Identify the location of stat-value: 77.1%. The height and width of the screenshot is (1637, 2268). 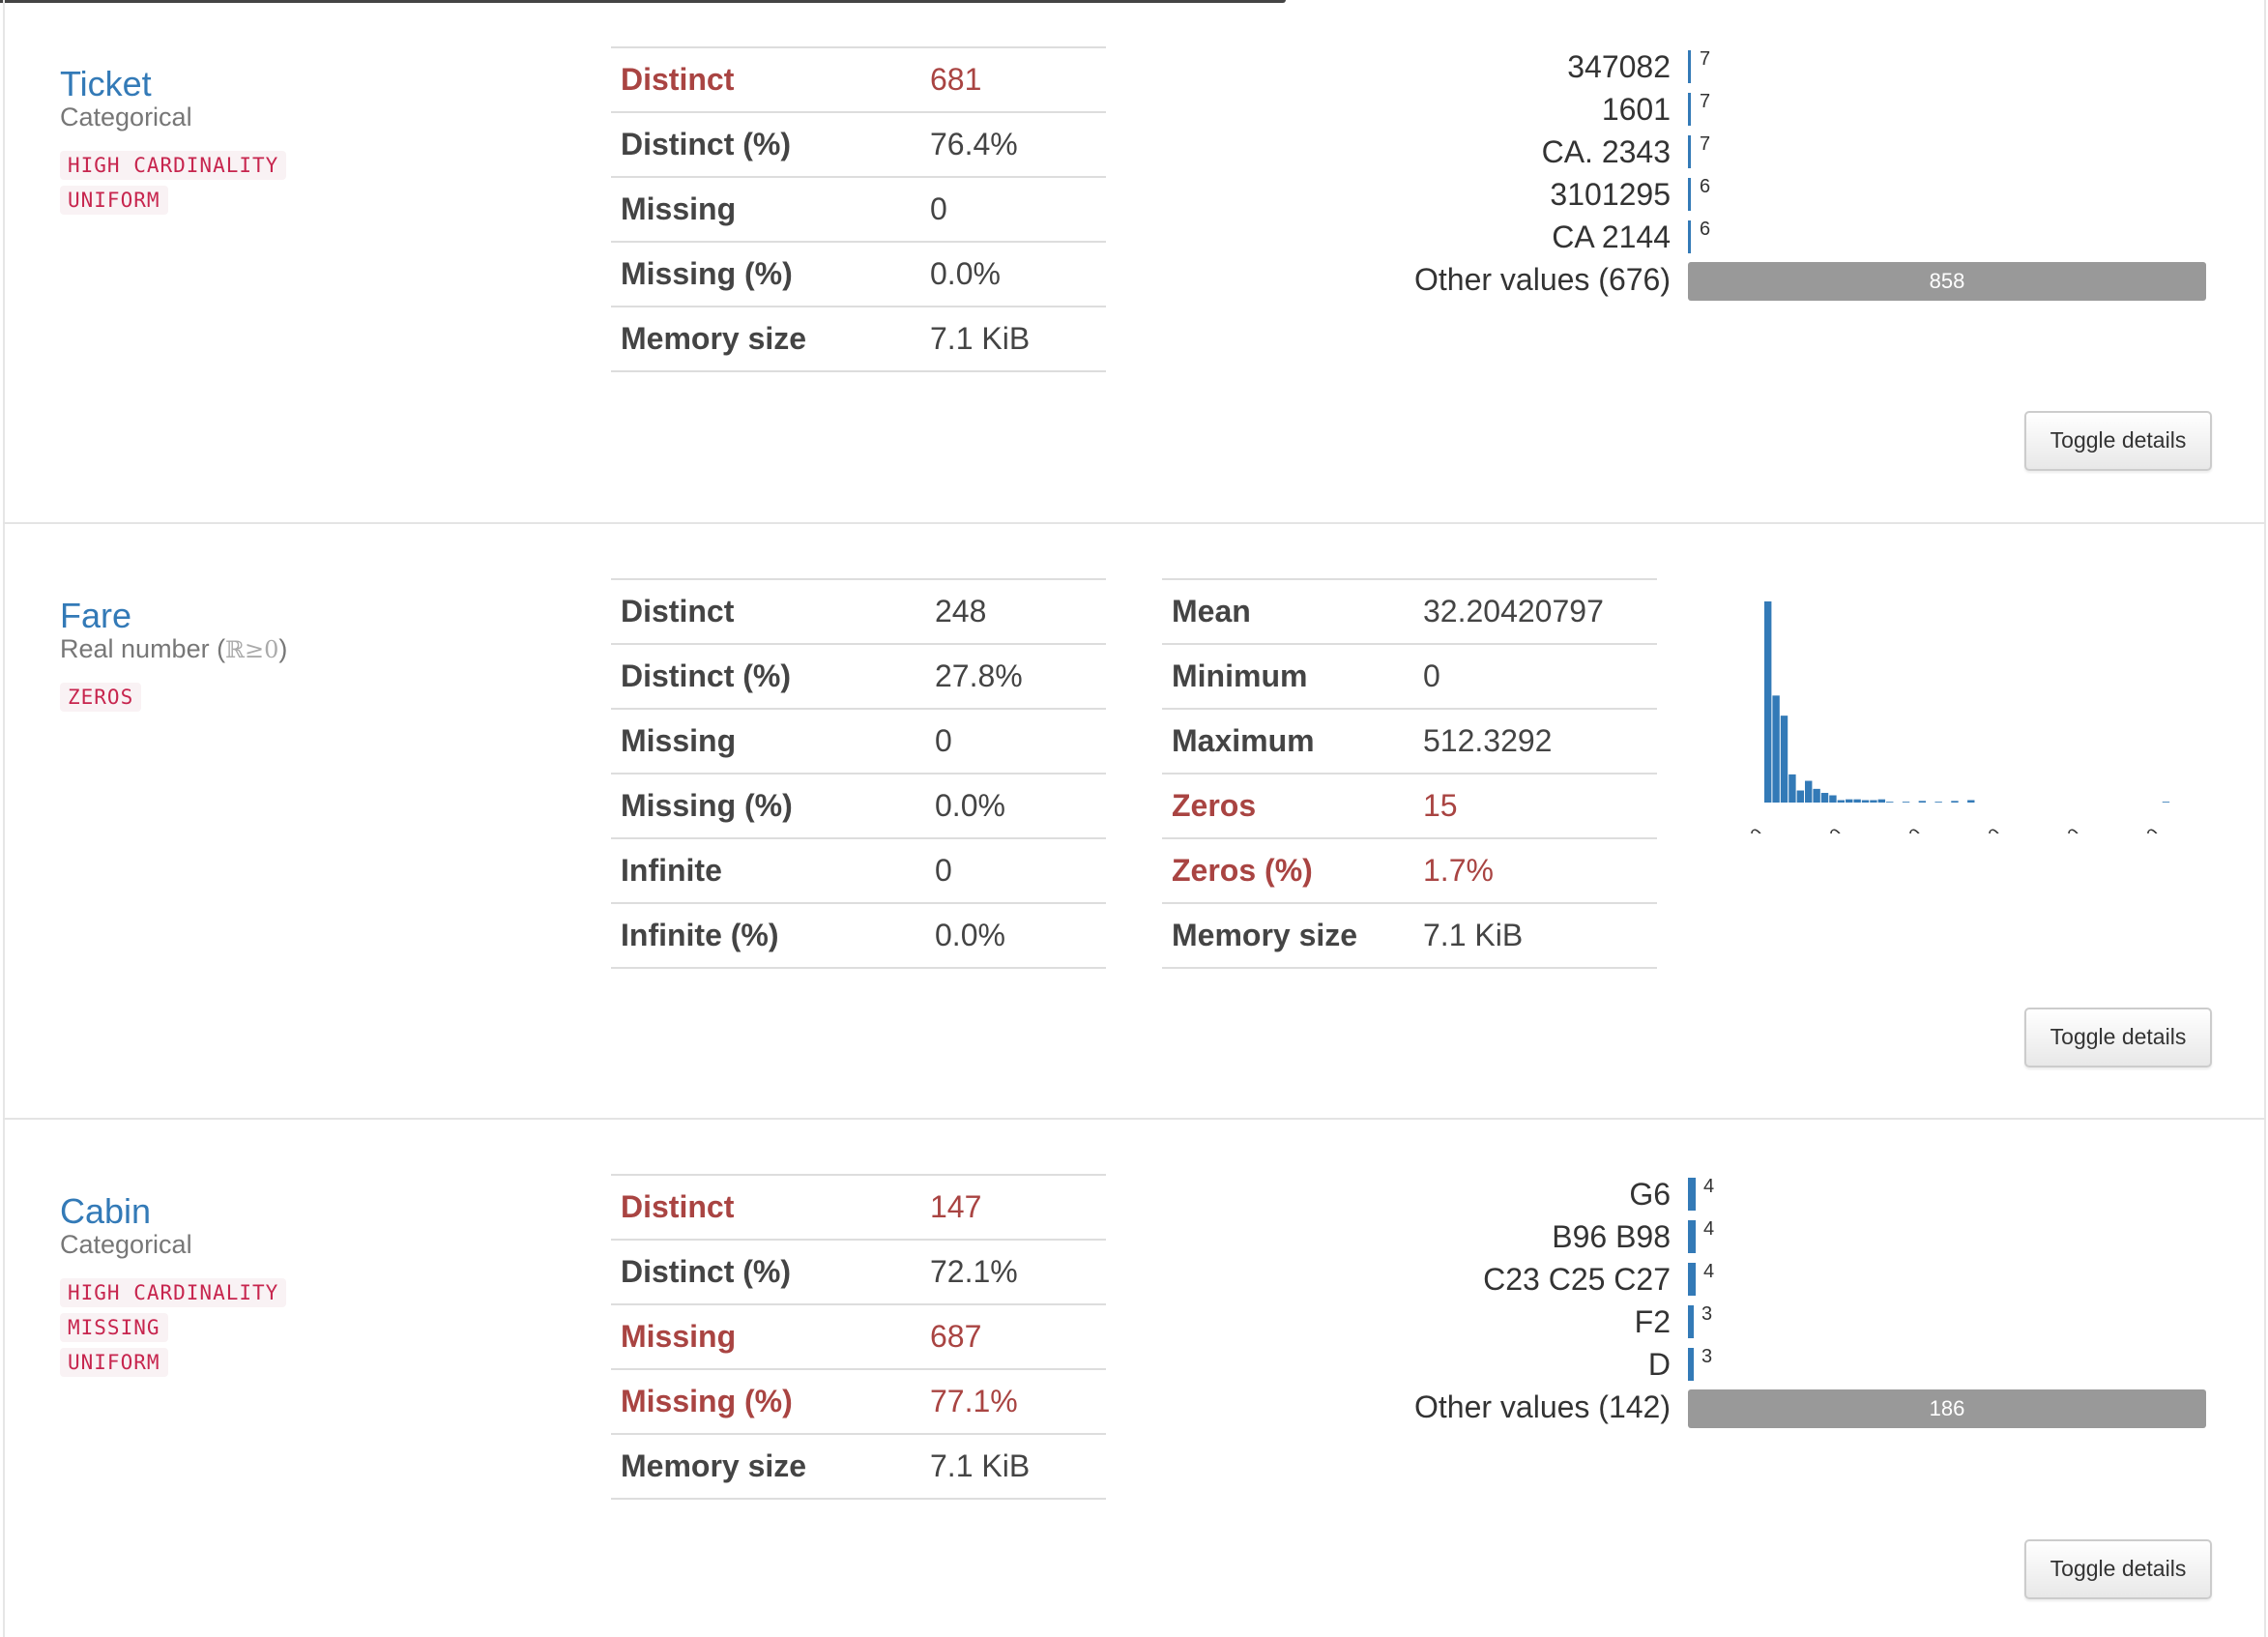
(1013, 1401).